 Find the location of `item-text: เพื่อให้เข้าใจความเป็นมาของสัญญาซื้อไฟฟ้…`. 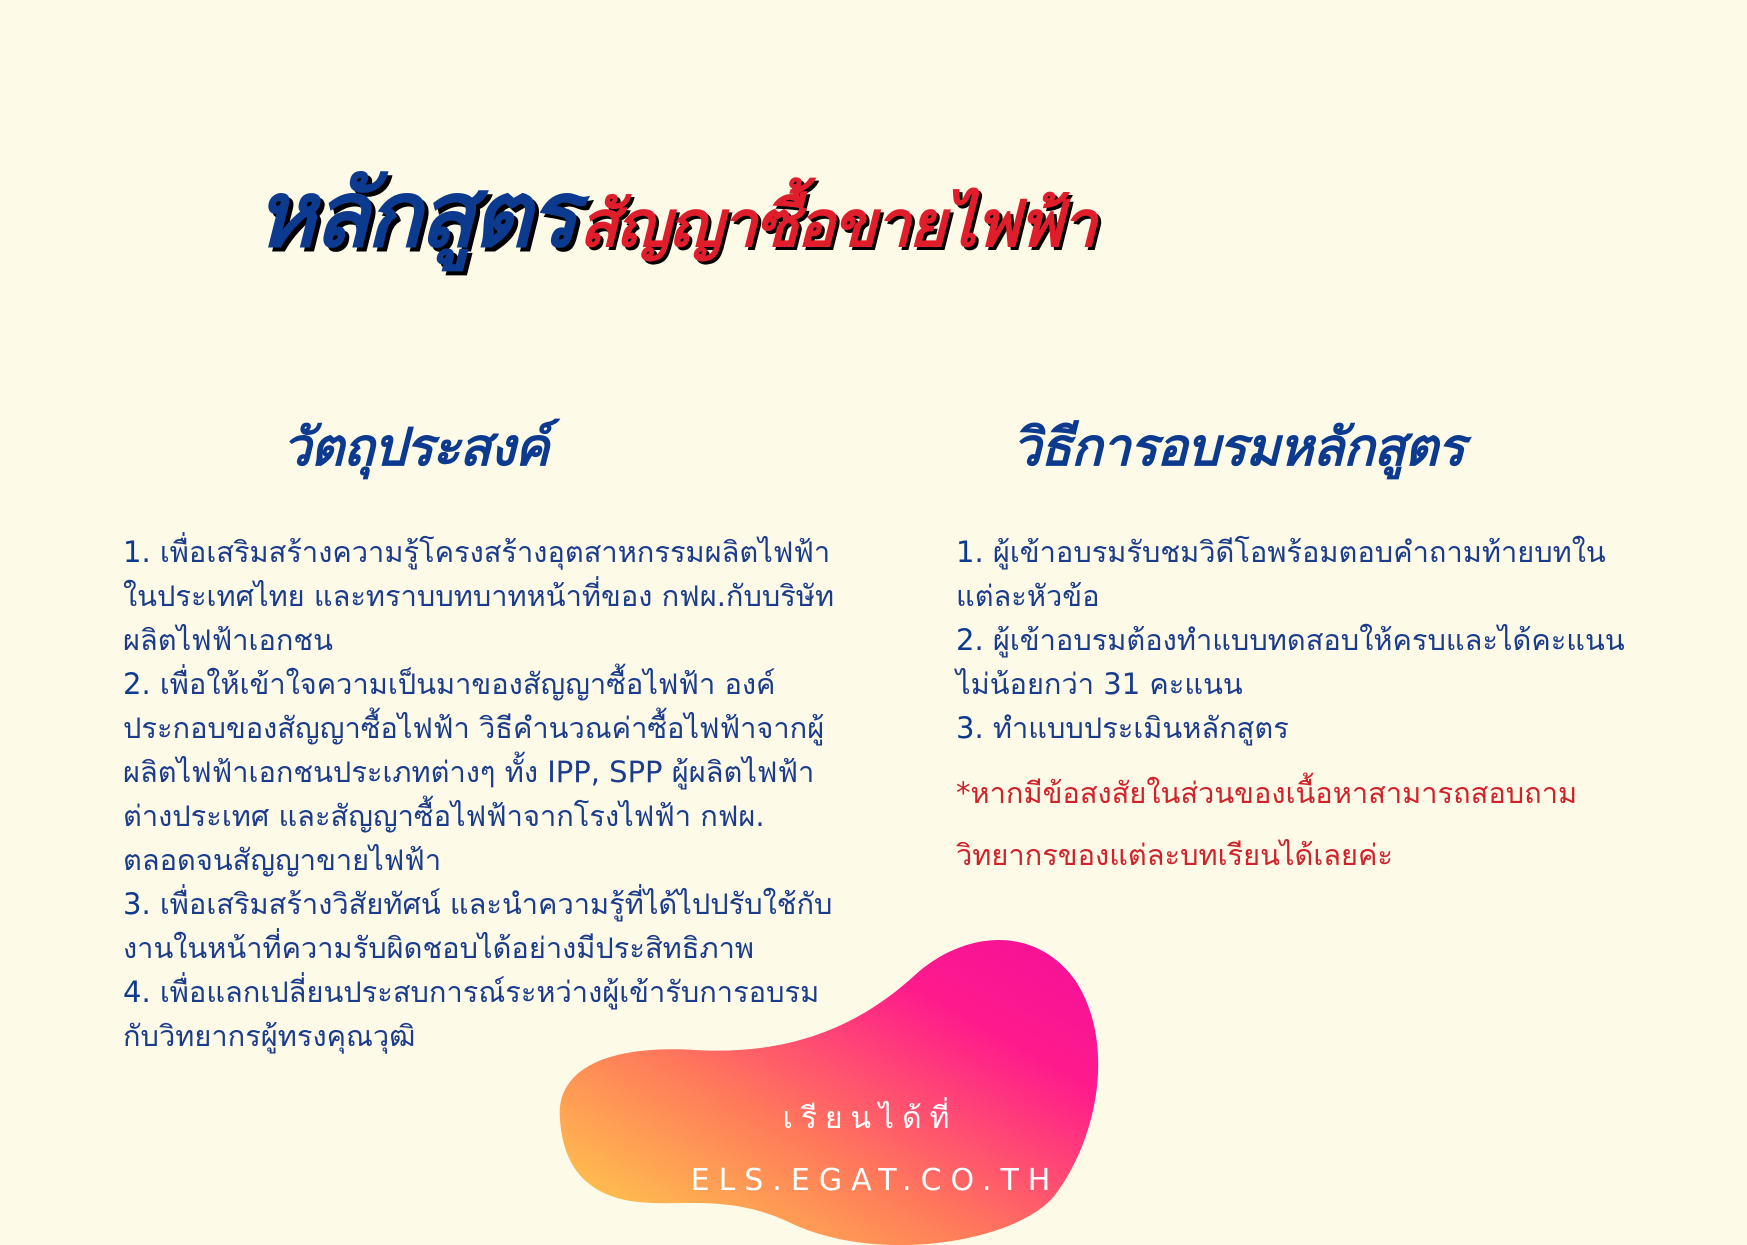

item-text: เพื่อให้เข้าใจความเป็นมาของสัญญาซื้อไฟฟ้… is located at coordinates (474, 772).